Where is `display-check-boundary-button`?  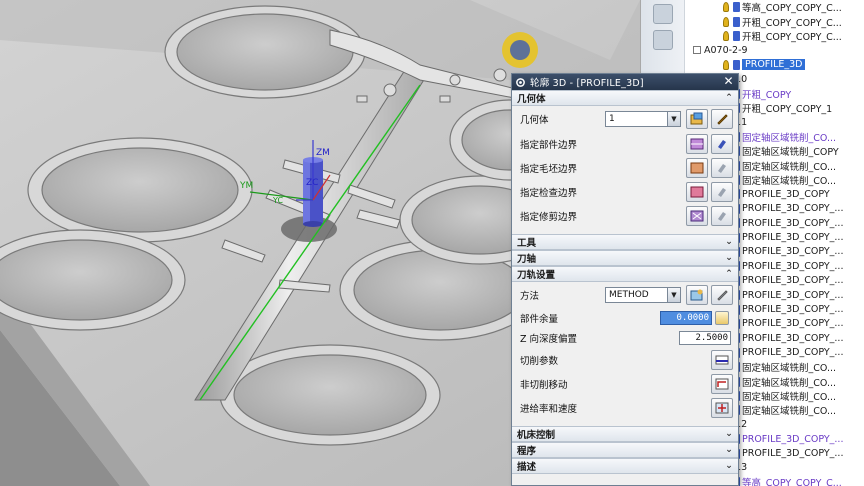 display-check-boundary-button is located at coordinates (722, 192).